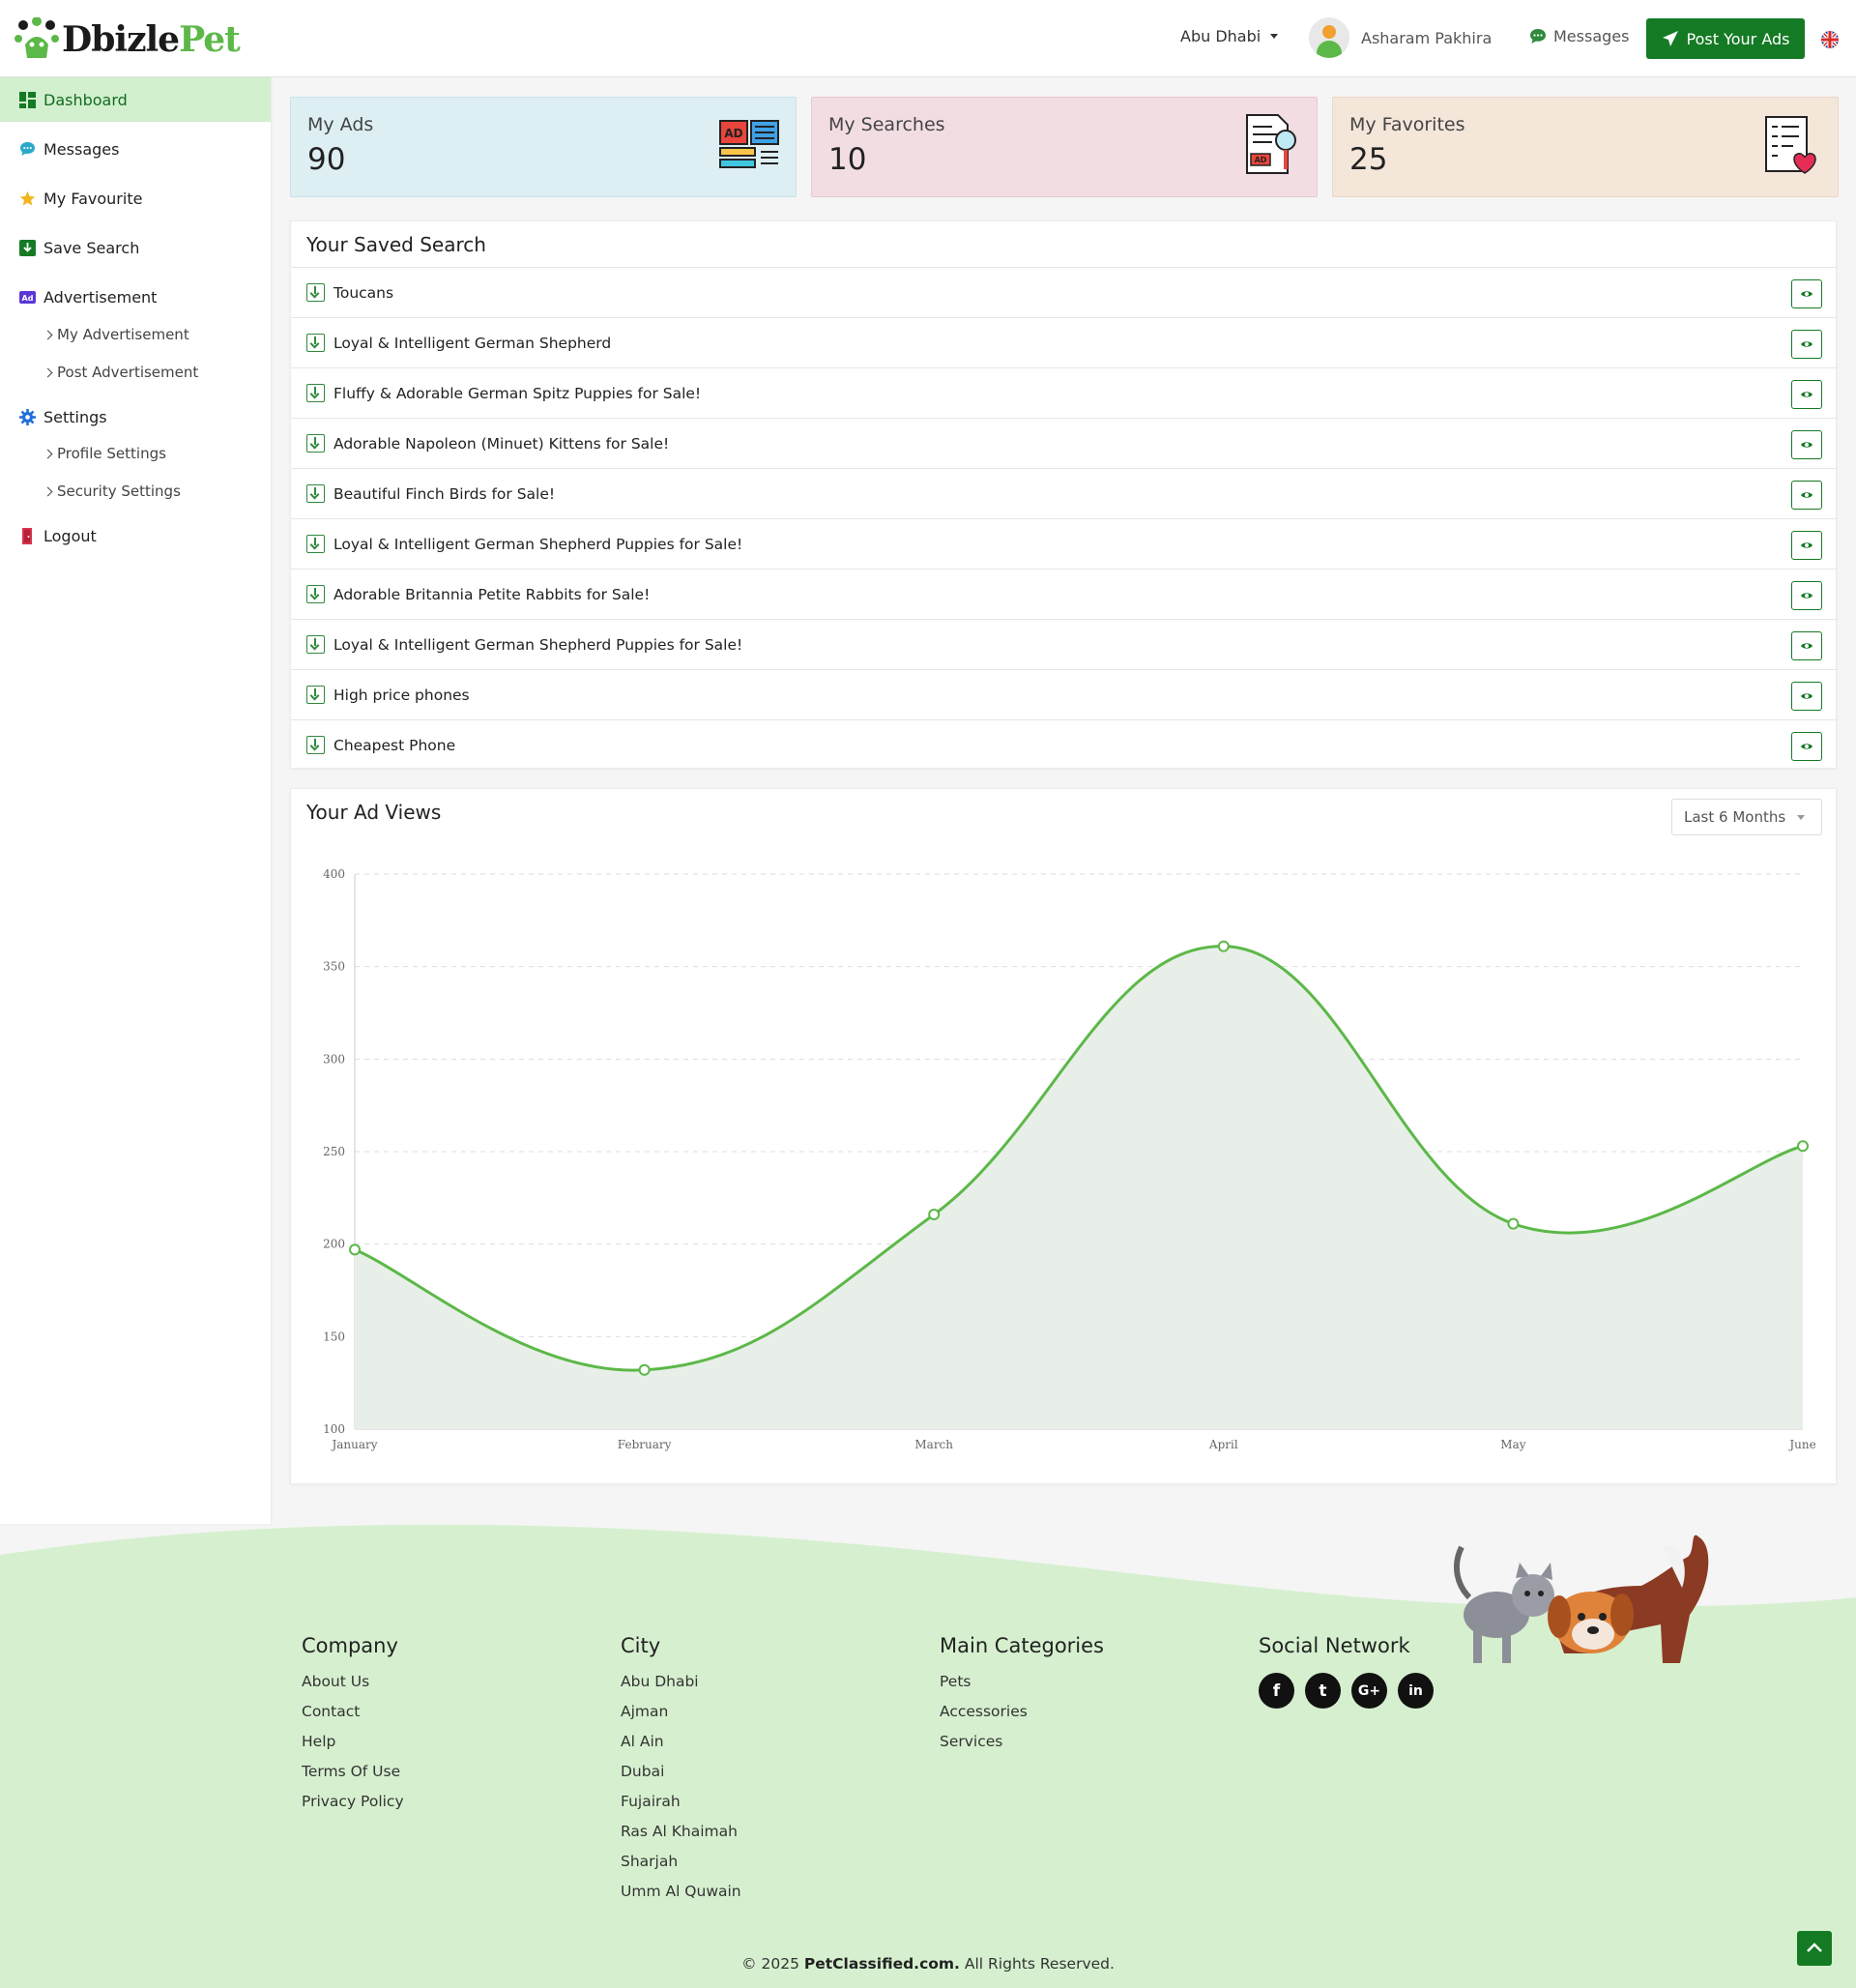 The height and width of the screenshot is (1988, 1856). Describe the element at coordinates (353, 1748) in the screenshot. I see `footer-link: Help` at that location.